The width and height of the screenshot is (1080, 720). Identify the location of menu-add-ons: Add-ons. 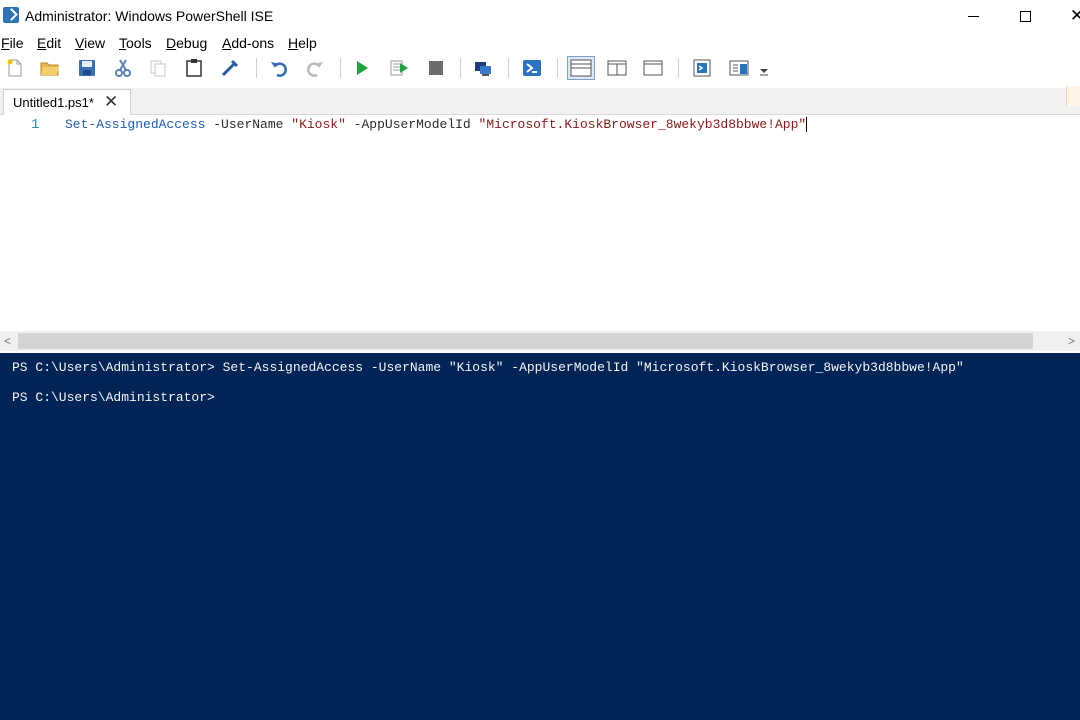
(248, 43).